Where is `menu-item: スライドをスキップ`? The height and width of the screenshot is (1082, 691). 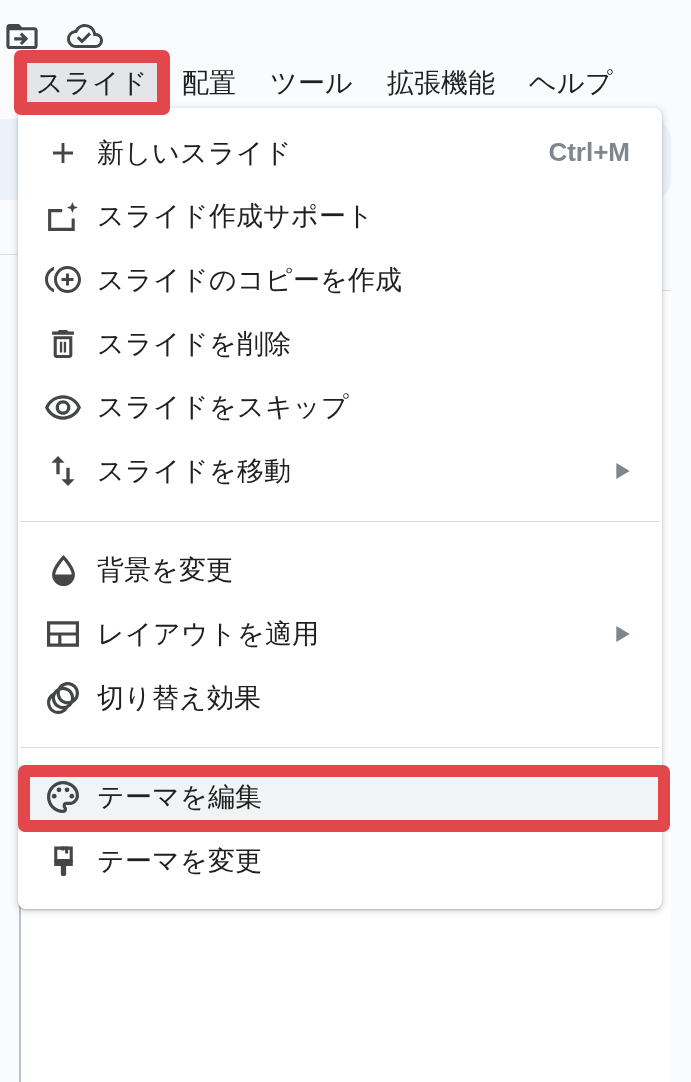
menu-item: スライドをスキップ is located at coordinates (340, 407).